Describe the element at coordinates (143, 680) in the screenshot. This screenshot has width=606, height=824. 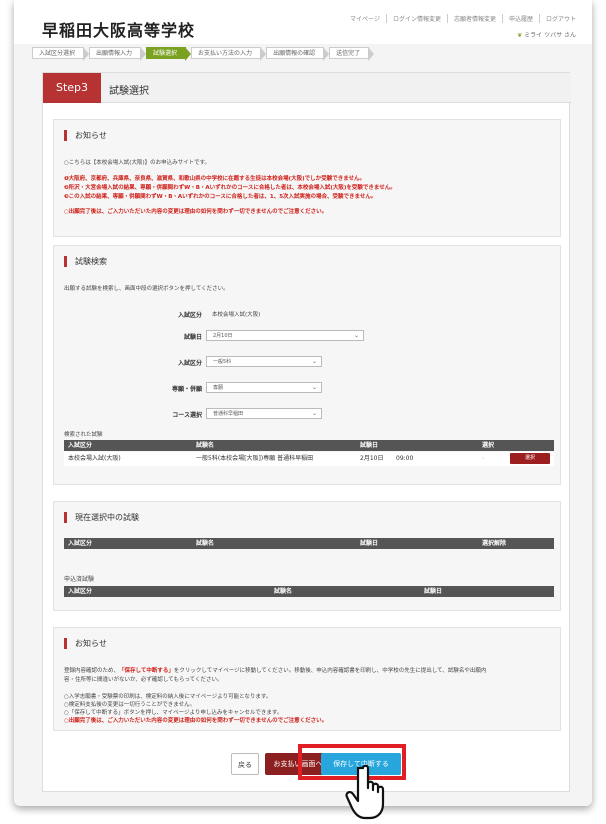
I see `notice-text: 容・住所等に間違いがないか、必ず確認してもらってください。` at that location.